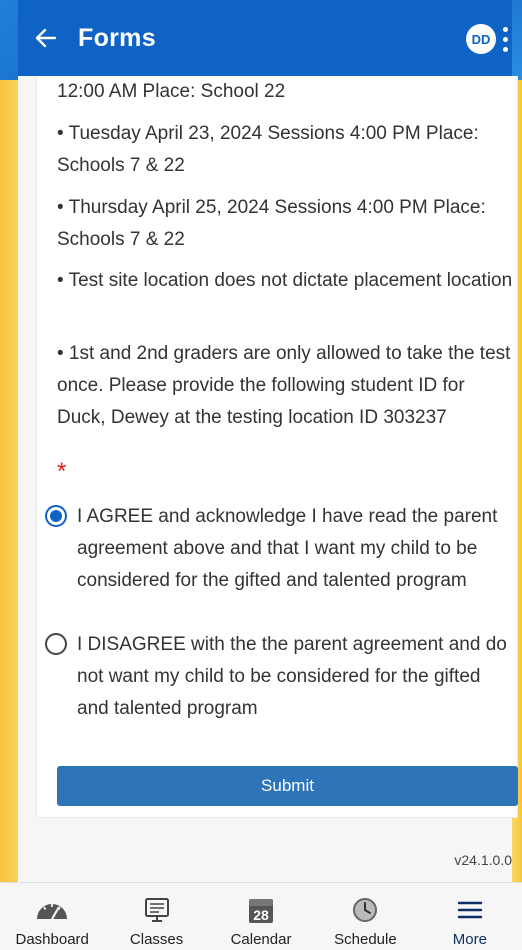  What do you see at coordinates (481, 39) in the screenshot?
I see `avatar: DD` at bounding box center [481, 39].